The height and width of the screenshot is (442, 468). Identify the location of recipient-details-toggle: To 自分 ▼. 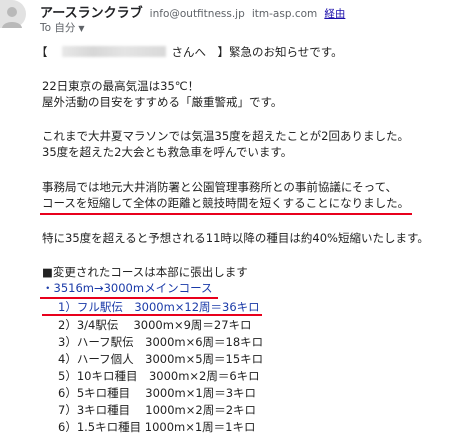
(62, 27).